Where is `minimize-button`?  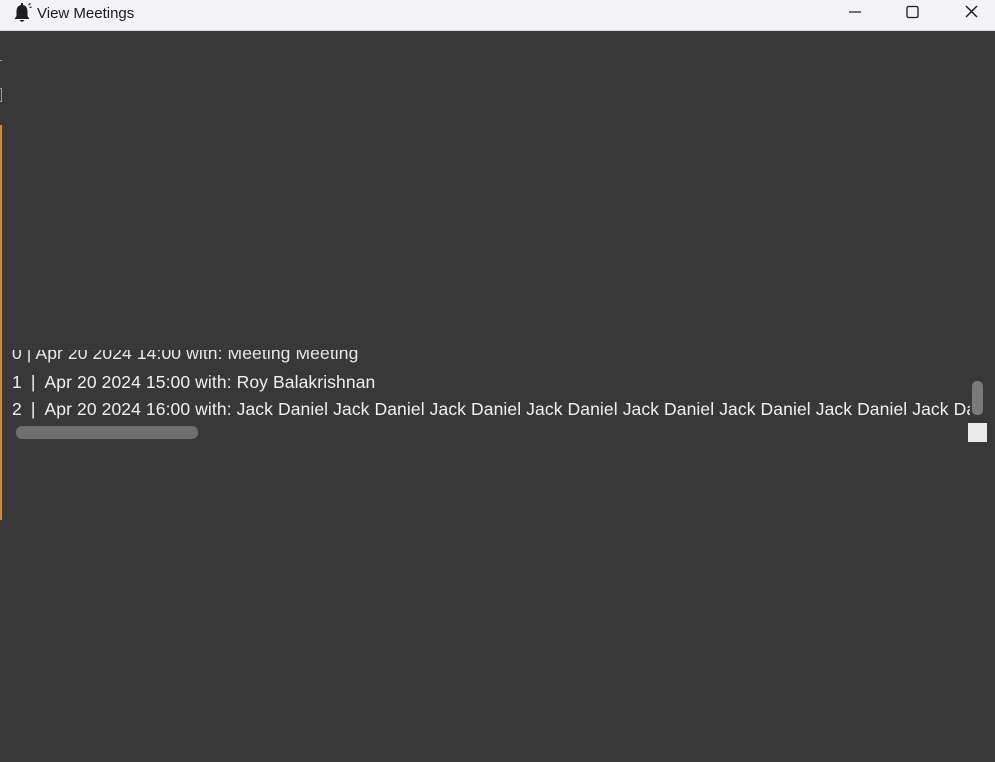 minimize-button is located at coordinates (855, 15).